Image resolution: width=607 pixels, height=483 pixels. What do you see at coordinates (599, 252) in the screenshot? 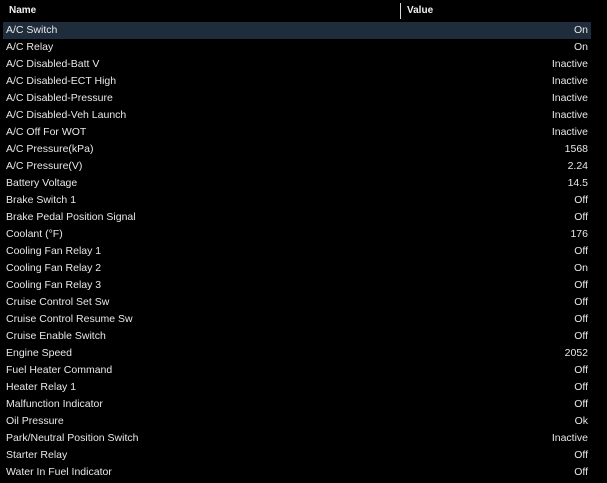
I see `scrollbar-gutter` at bounding box center [599, 252].